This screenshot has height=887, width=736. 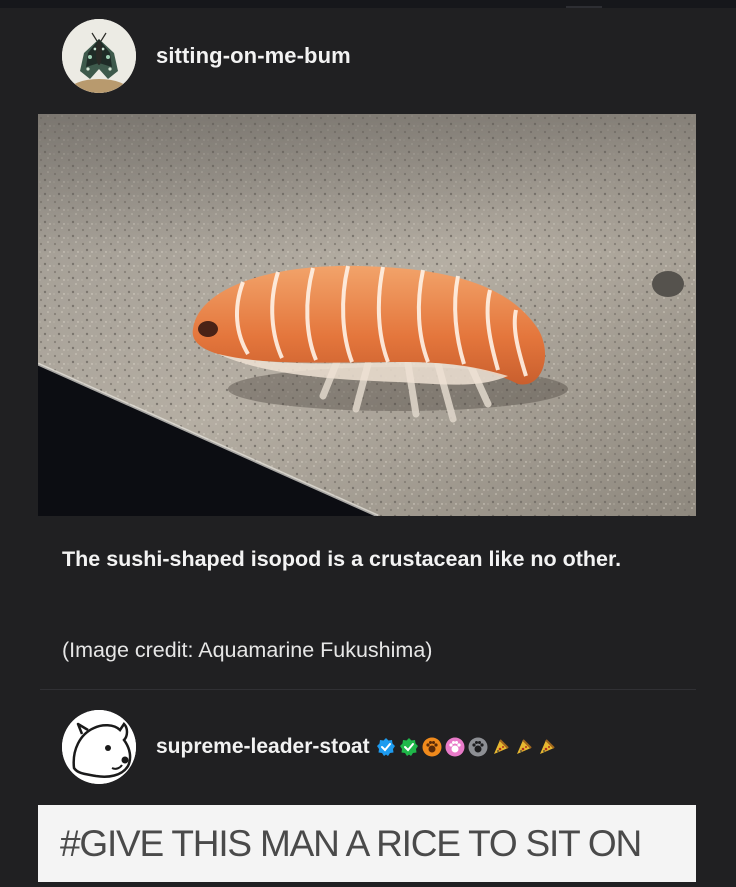 I want to click on image-credit: (Image credit: Aquamarine Fukushima), so click(x=247, y=650).